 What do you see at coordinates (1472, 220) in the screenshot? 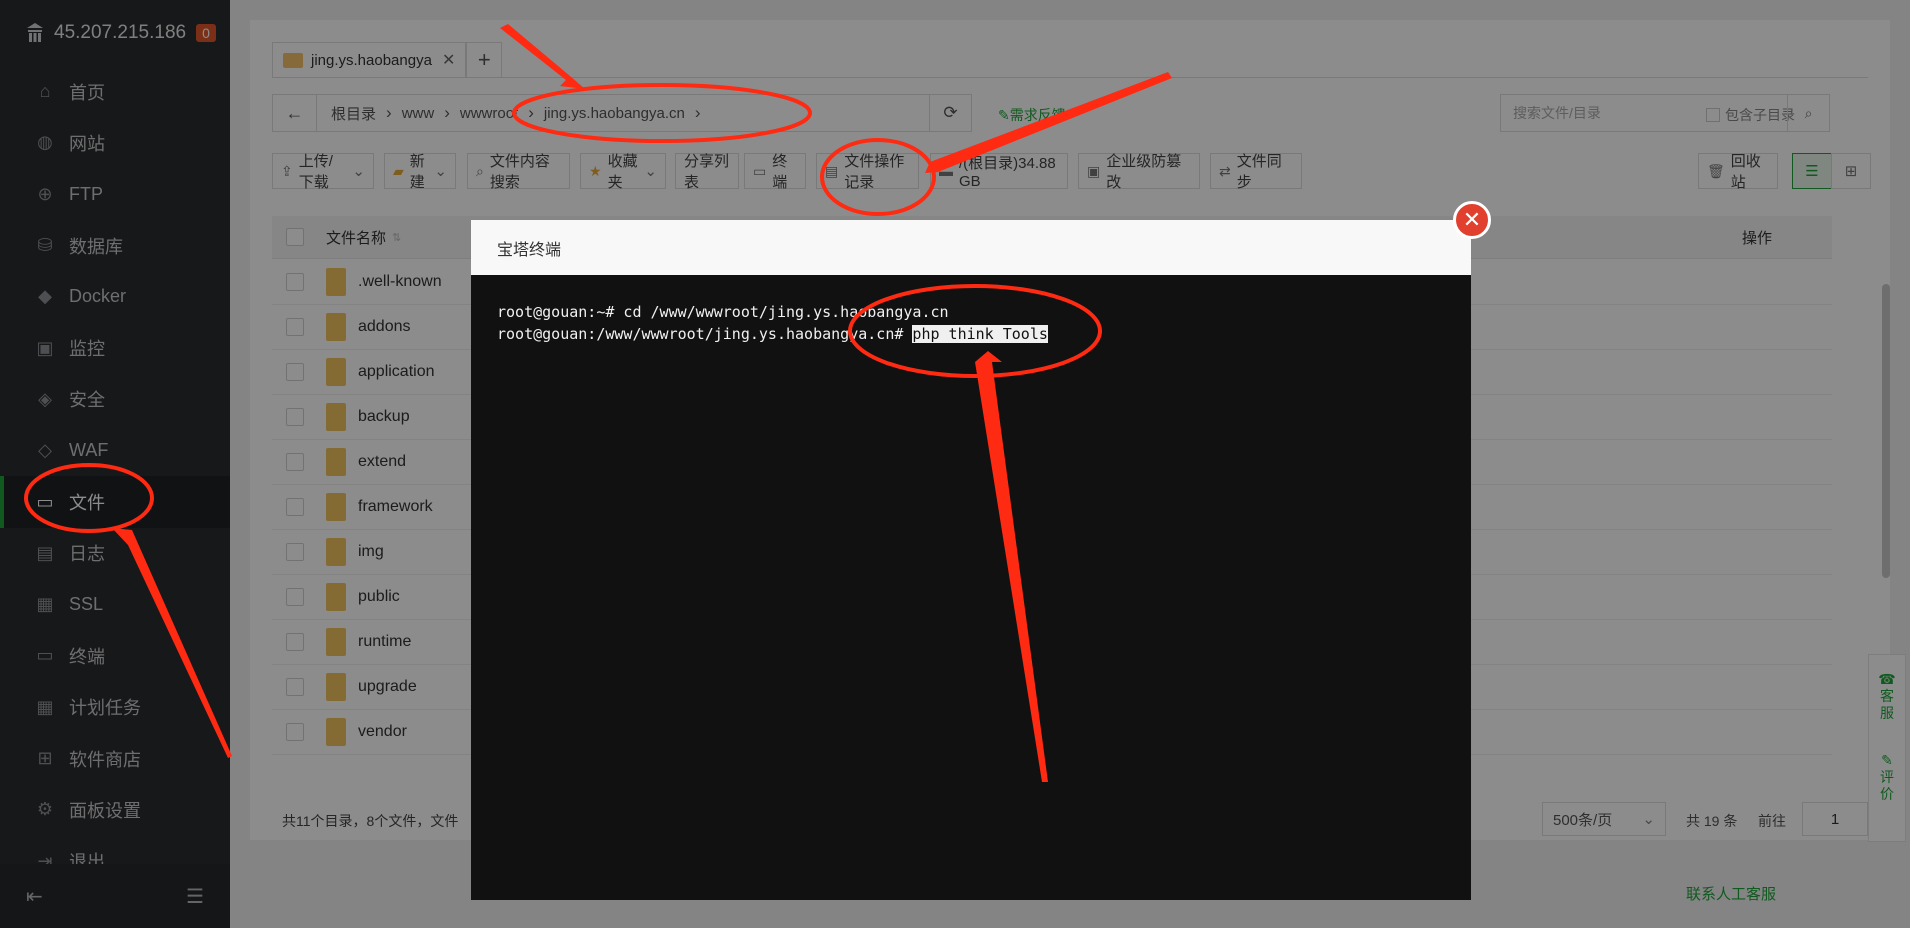
I see `close-dialog-icon: ✕` at bounding box center [1472, 220].